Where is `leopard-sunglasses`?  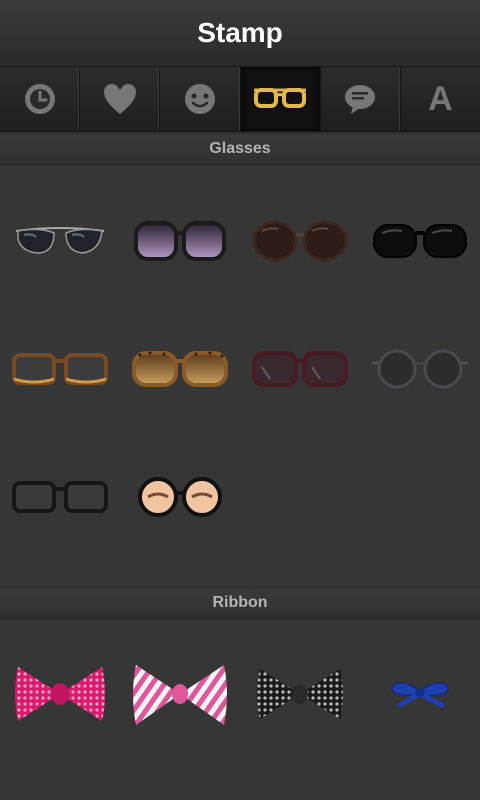 leopard-sunglasses is located at coordinates (180, 369).